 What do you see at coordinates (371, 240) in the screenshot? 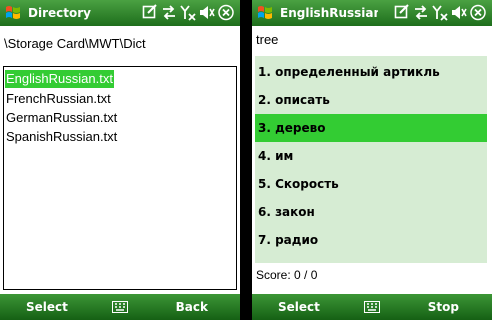
I see `answer-option: 7. радио` at bounding box center [371, 240].